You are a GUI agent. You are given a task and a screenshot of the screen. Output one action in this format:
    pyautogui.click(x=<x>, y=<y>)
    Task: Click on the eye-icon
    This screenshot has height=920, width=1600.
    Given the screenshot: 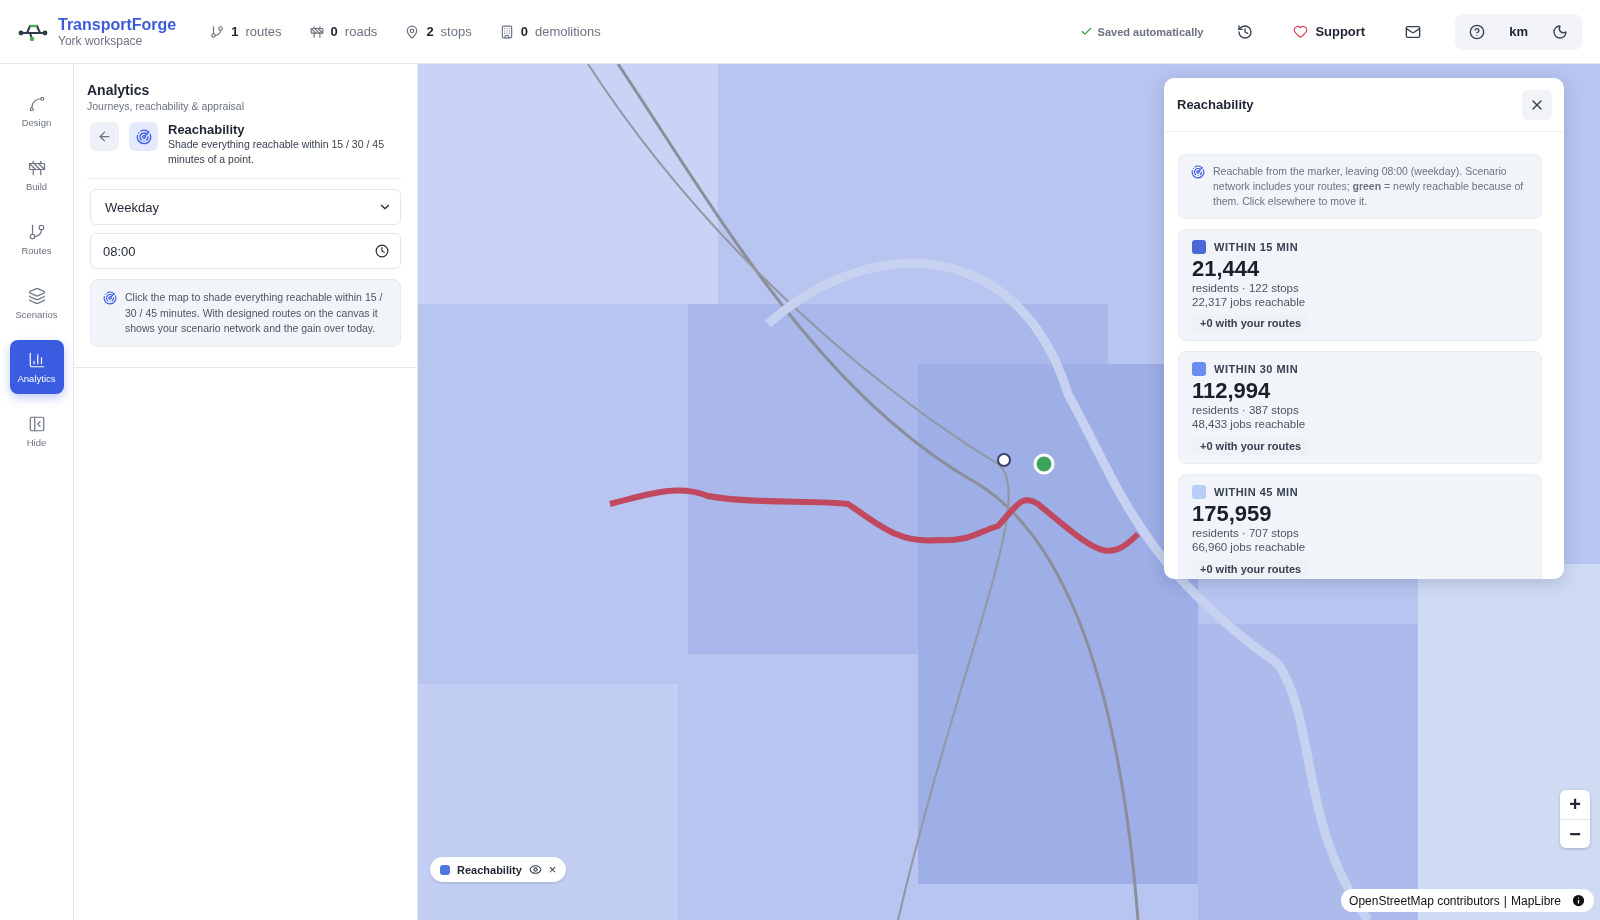 What is the action you would take?
    pyautogui.click(x=535, y=869)
    